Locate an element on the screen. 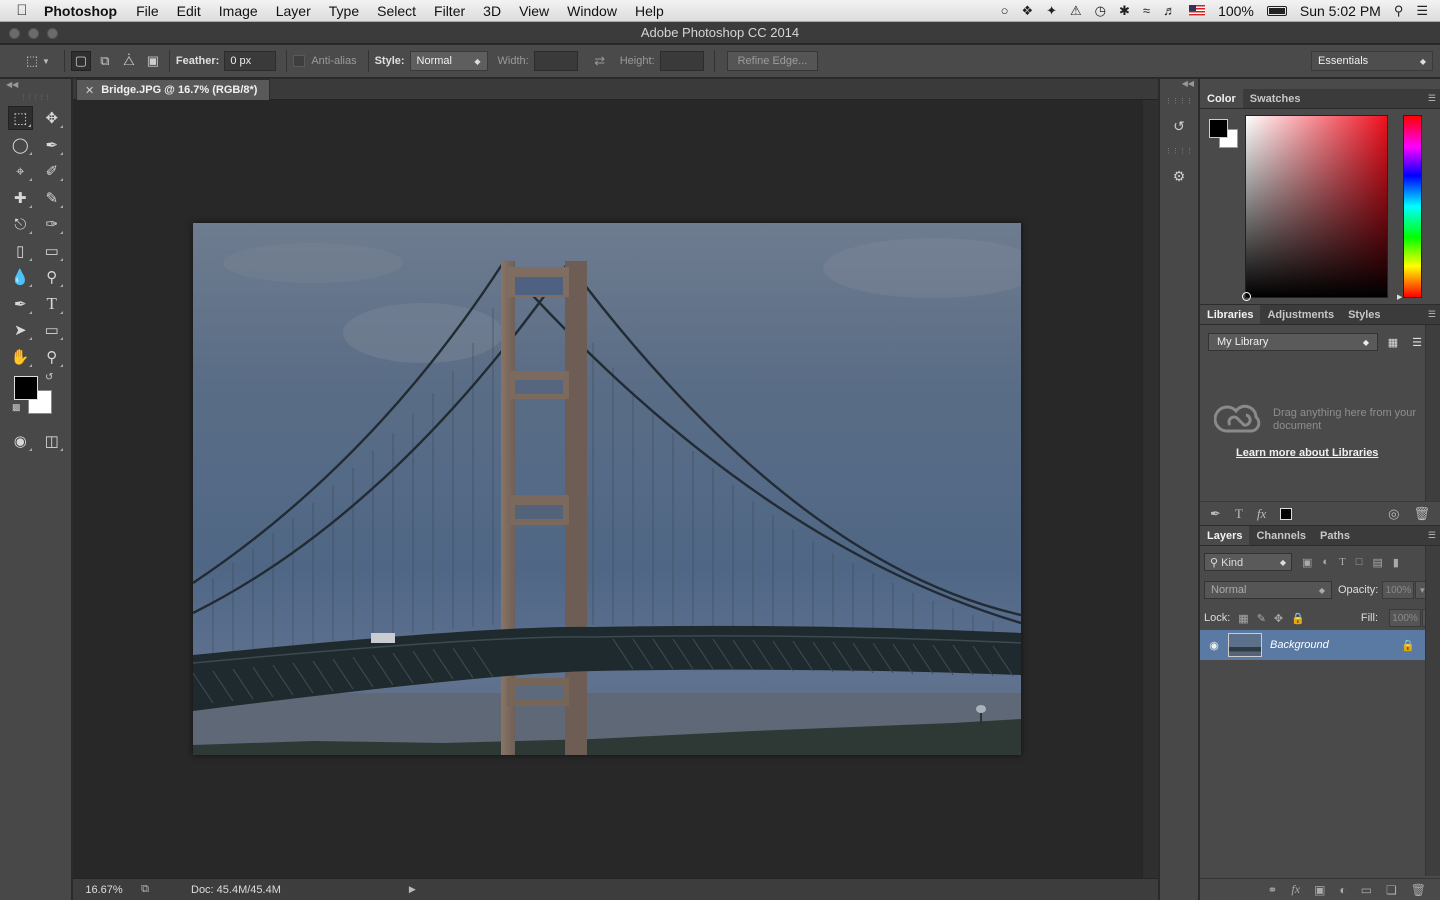  libraries-scrollbar is located at coordinates (1432, 413).